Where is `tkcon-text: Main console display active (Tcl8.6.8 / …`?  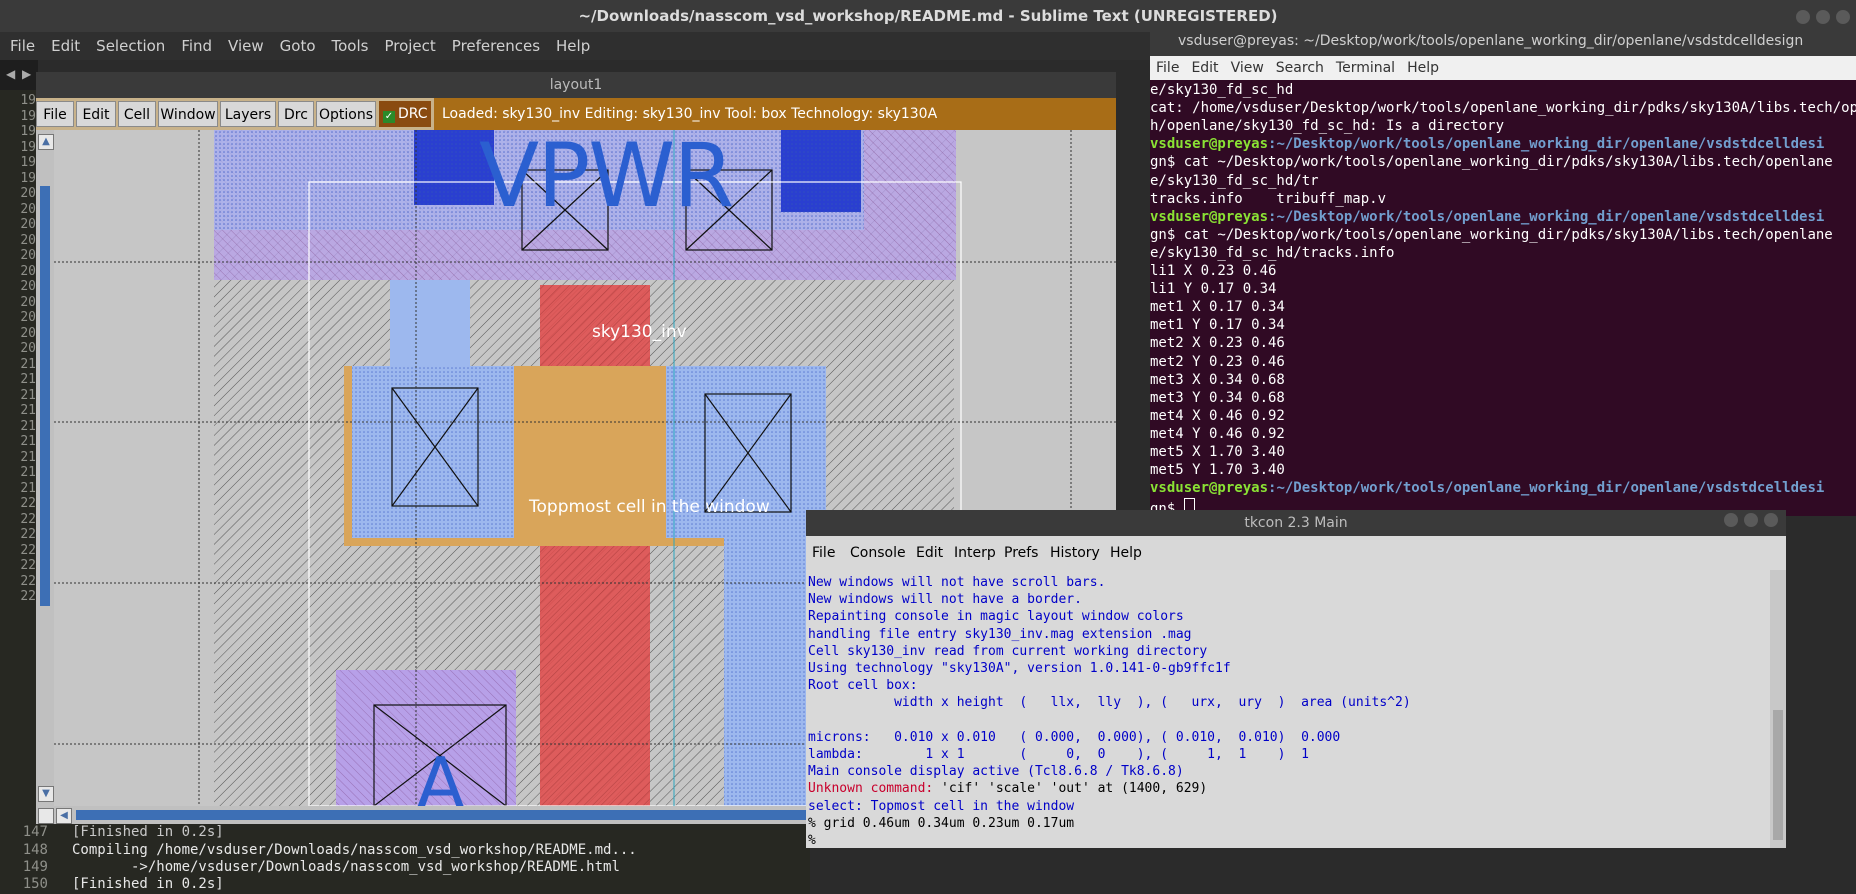
tkcon-text: Main console display active (Tcl8.6.8 / … is located at coordinates (996, 772).